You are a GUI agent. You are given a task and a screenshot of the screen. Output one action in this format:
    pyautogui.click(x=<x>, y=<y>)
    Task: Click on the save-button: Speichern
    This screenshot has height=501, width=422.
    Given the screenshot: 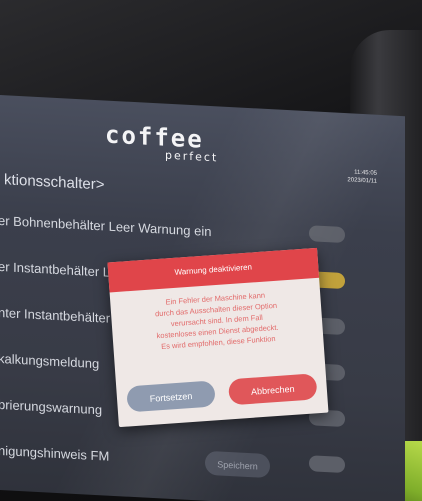 What is the action you would take?
    pyautogui.click(x=237, y=464)
    